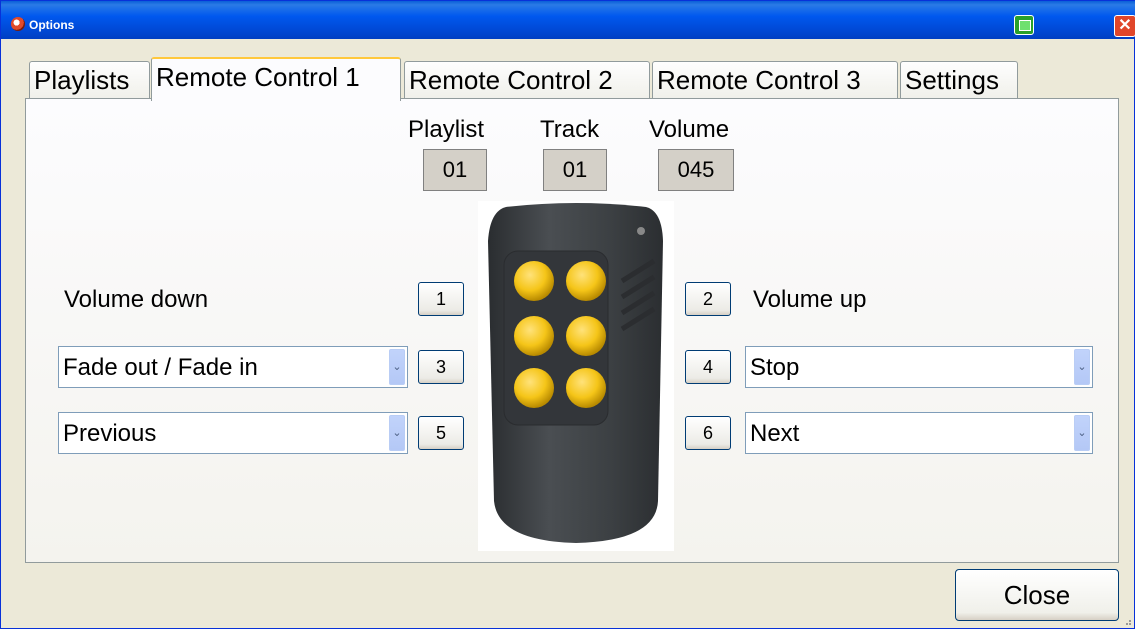  Describe the element at coordinates (810, 299) in the screenshot. I see `button-2-action-label: Volume up` at that location.